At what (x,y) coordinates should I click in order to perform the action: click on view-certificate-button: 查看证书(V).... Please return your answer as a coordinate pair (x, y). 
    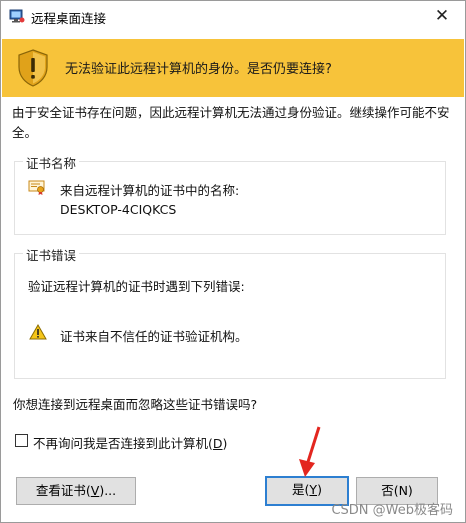
    Looking at the image, I should click on (76, 491).